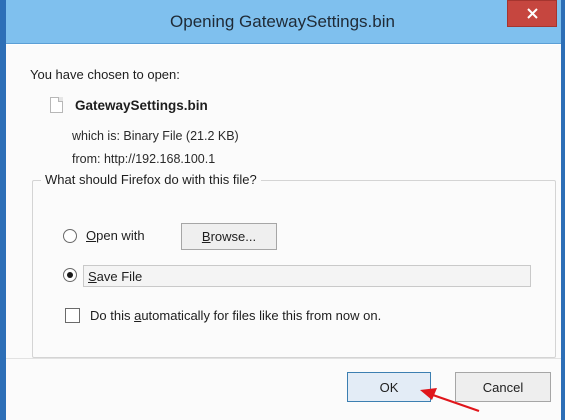 The image size is (565, 420). I want to click on window-border-right, so click(563, 210).